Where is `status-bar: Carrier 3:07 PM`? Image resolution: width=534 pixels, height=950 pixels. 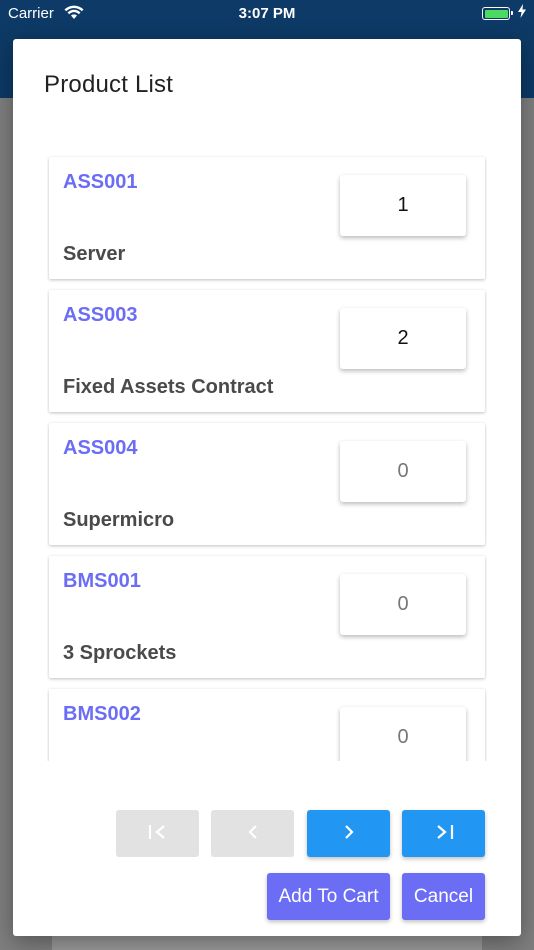 status-bar: Carrier 3:07 PM is located at coordinates (267, 14).